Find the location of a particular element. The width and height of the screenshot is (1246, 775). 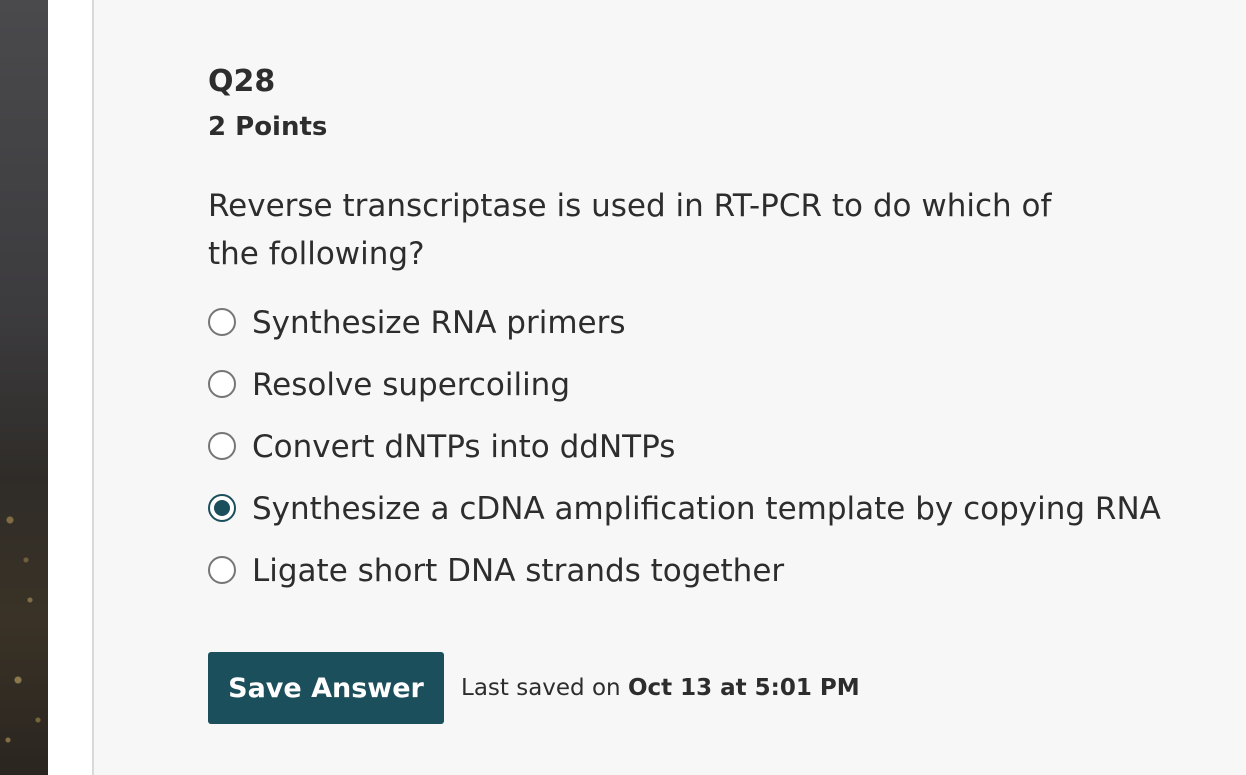

answer-option-label: Ligate short DNA strands together is located at coordinates (518, 571).